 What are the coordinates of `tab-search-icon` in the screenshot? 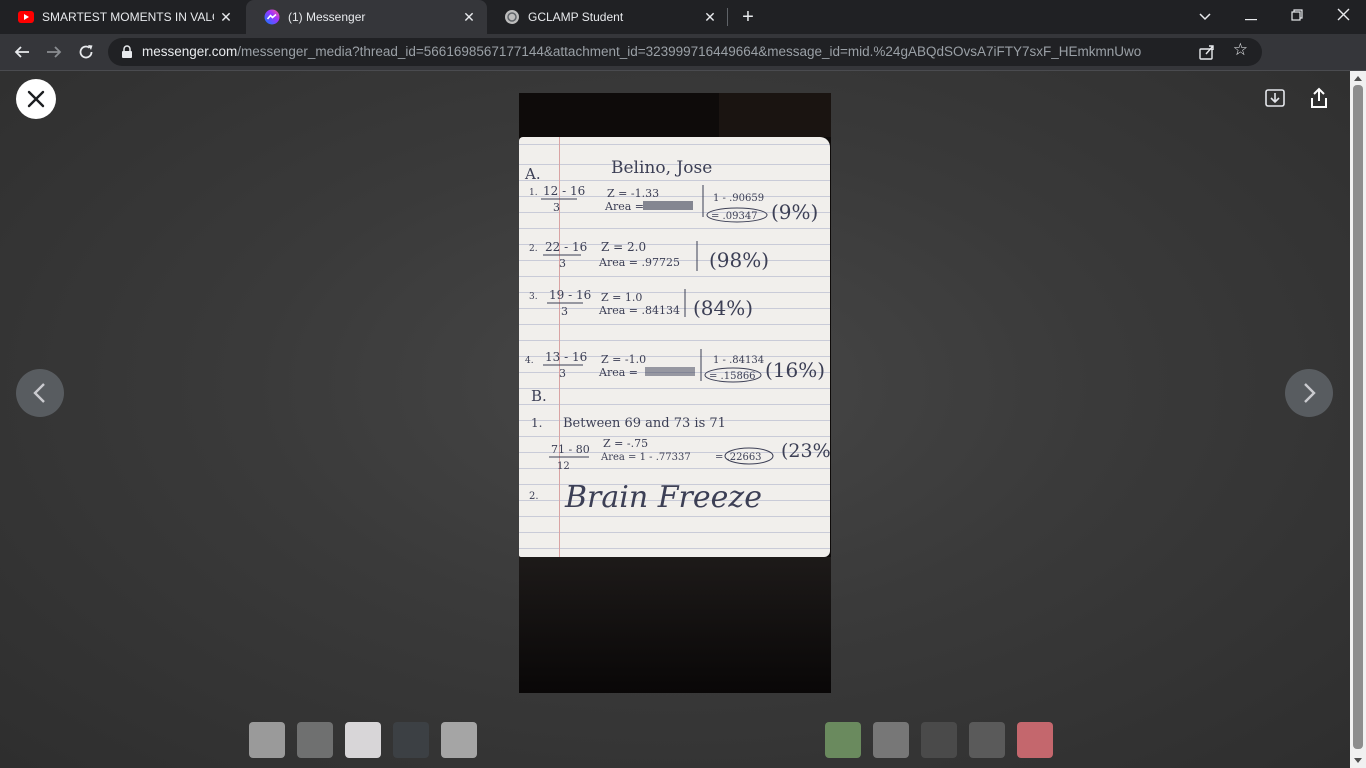 It's located at (1205, 17).